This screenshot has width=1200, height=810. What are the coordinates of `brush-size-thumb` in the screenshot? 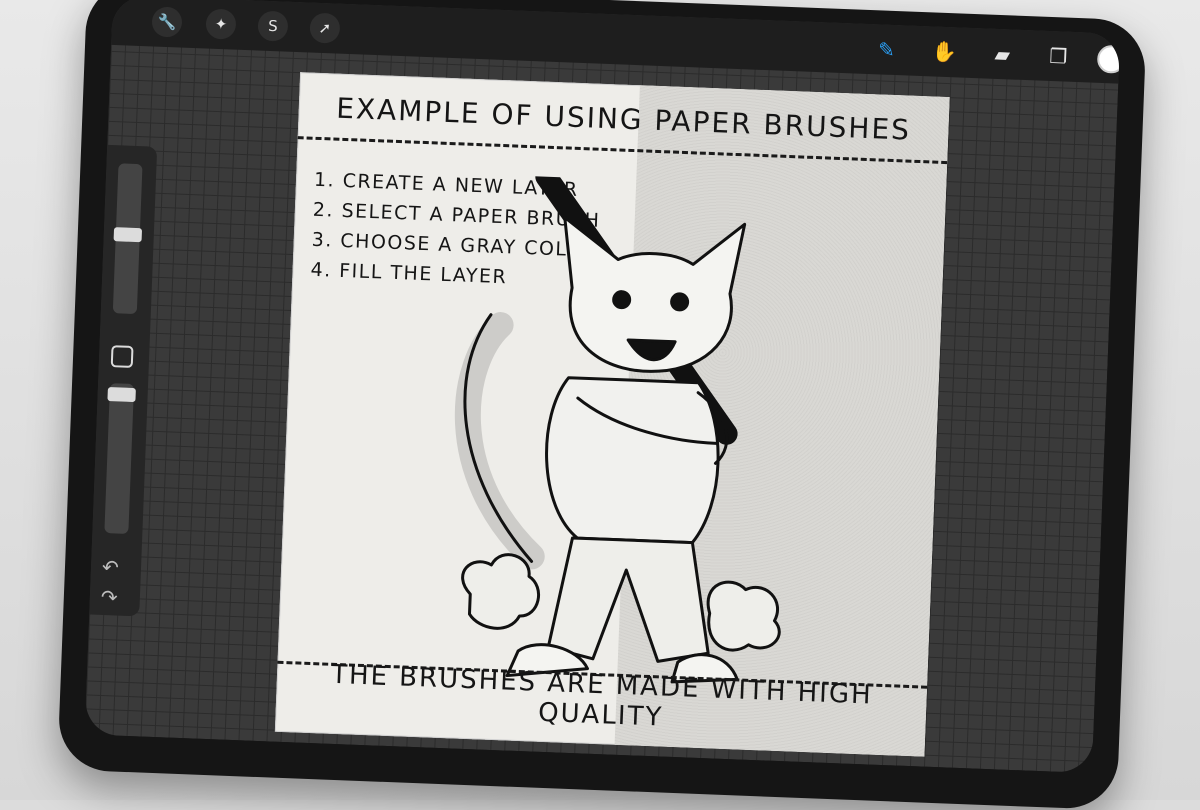 It's located at (128, 235).